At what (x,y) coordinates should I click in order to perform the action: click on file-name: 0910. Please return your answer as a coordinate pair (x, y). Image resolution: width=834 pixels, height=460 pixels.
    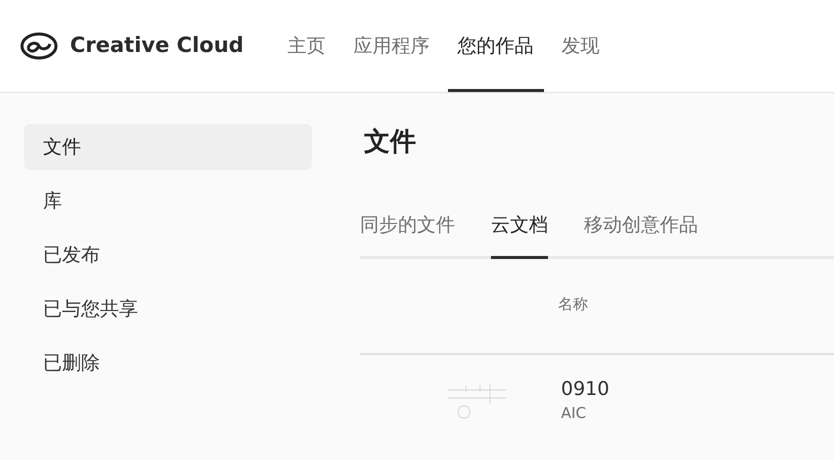
    Looking at the image, I should click on (585, 389).